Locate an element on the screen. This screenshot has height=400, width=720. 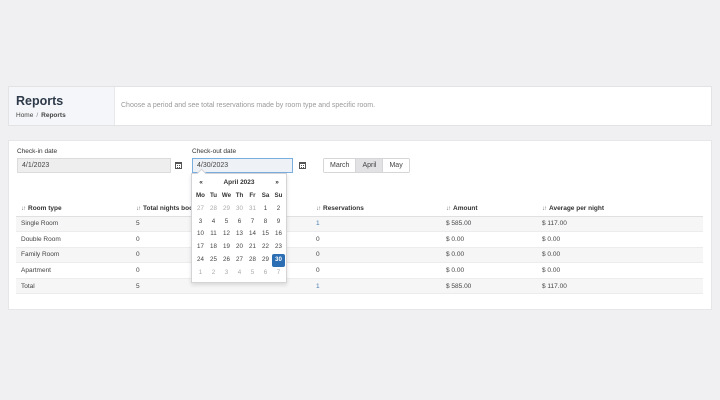
calendar-icon is located at coordinates (302, 165).